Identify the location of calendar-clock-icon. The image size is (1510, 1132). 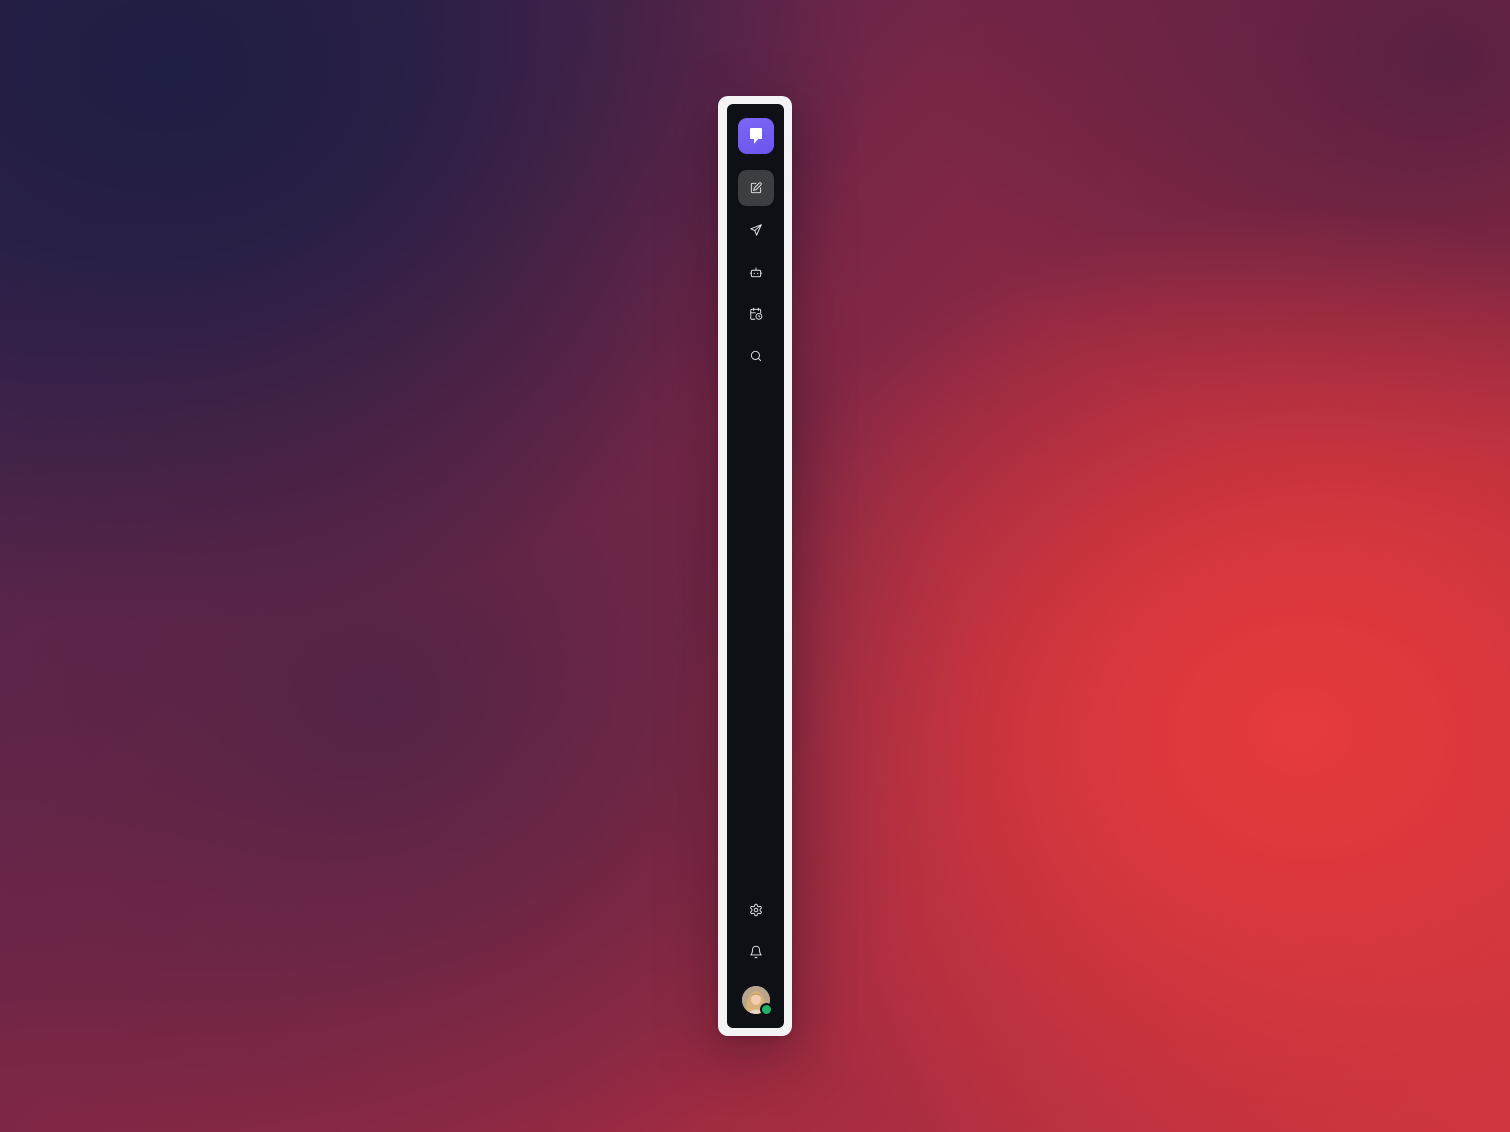
(755, 313).